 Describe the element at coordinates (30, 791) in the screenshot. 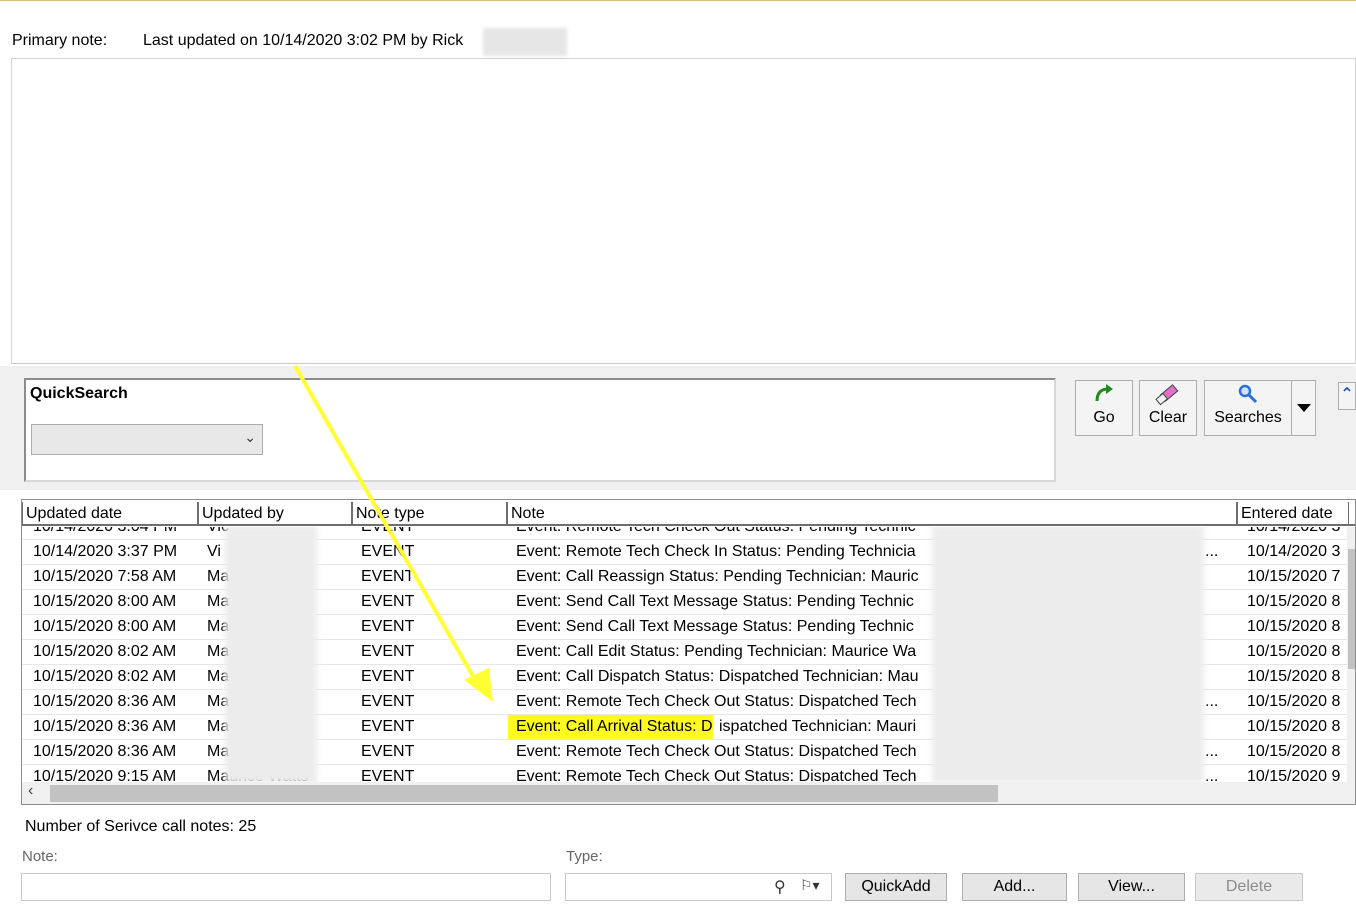

I see `scroll-left-icon: ‹` at that location.